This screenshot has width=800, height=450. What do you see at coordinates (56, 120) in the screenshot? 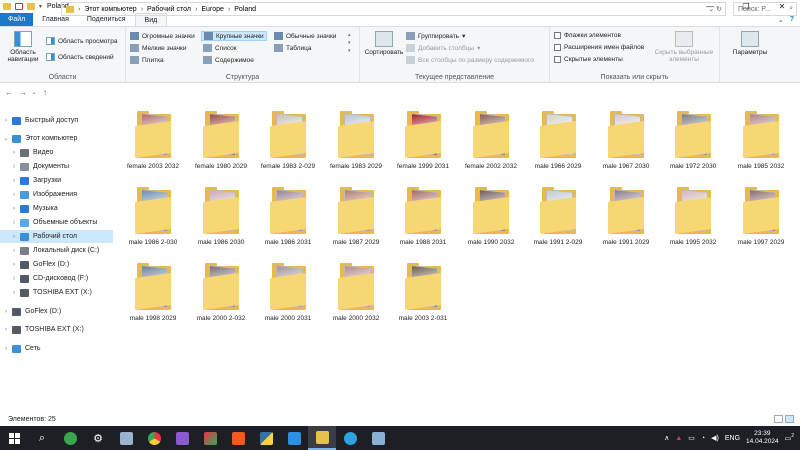
I see `nav-item: › Быстрый доступ` at bounding box center [56, 120].